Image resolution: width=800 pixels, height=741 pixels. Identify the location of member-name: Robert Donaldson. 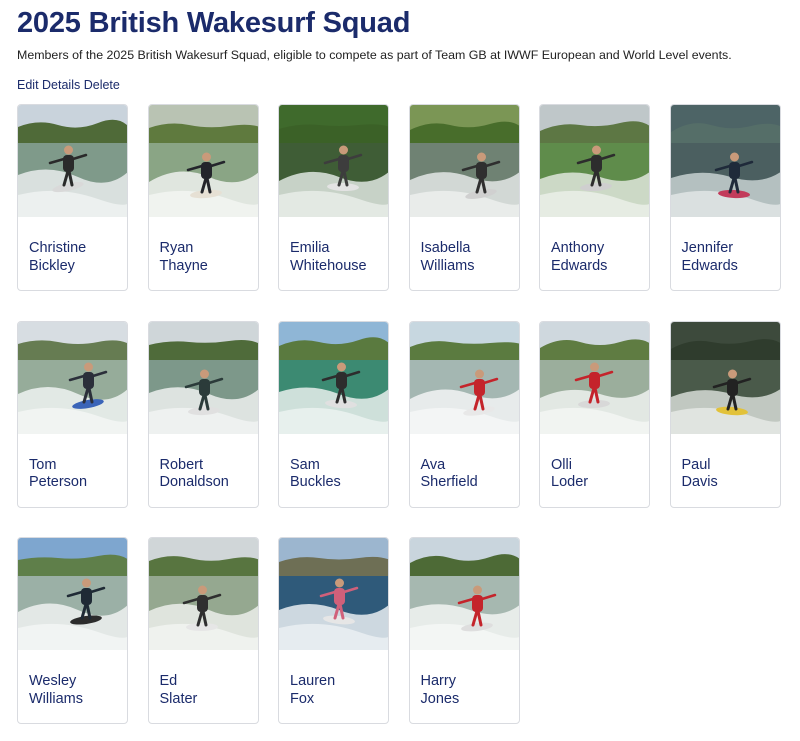
(194, 474).